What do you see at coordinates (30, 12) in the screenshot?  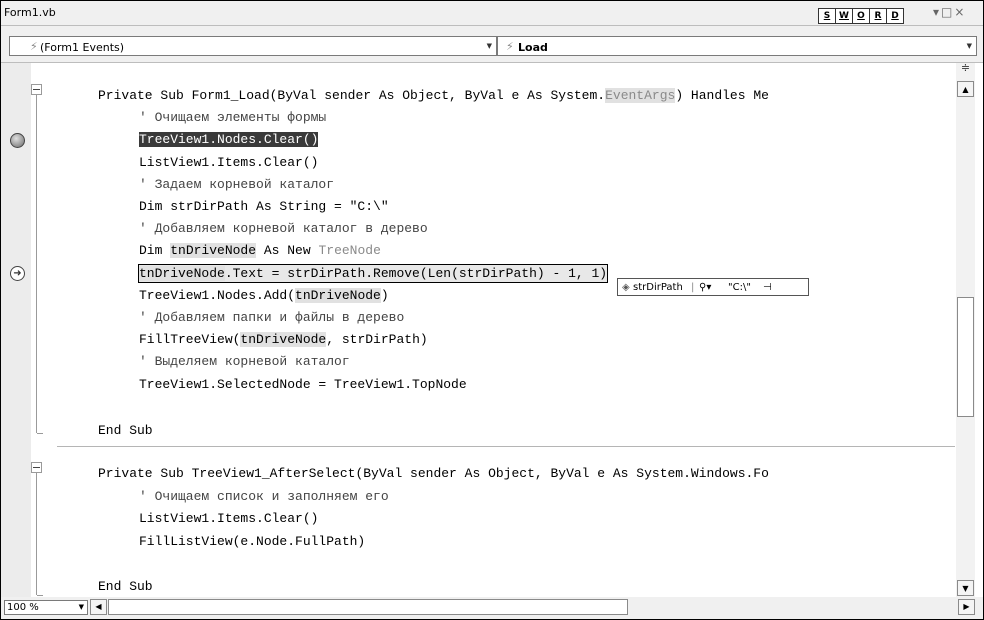 I see `window-title: Form1.vb` at bounding box center [30, 12].